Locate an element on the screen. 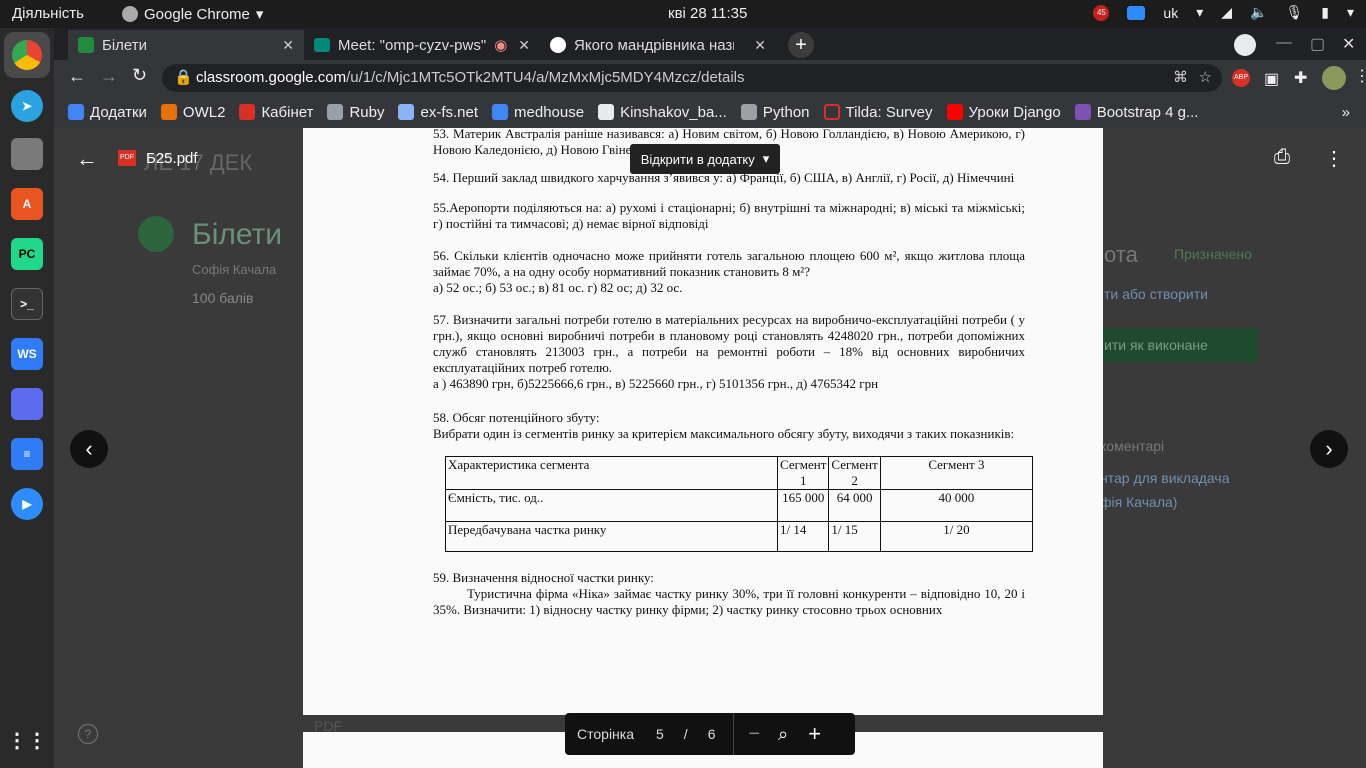 This screenshot has width=1366, height=768. tab-google: Якого мандрівника нази ✕ is located at coordinates (658, 45).